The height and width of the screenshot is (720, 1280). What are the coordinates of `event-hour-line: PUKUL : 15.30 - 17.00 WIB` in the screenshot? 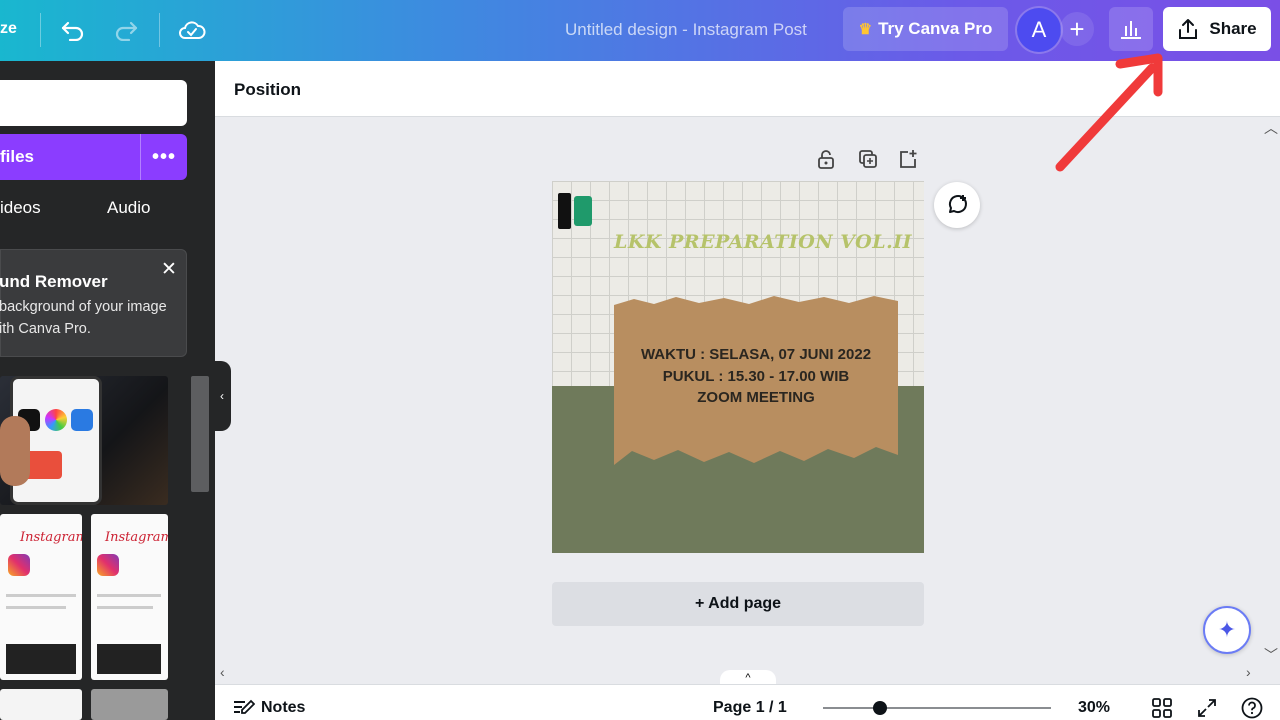 It's located at (756, 376).